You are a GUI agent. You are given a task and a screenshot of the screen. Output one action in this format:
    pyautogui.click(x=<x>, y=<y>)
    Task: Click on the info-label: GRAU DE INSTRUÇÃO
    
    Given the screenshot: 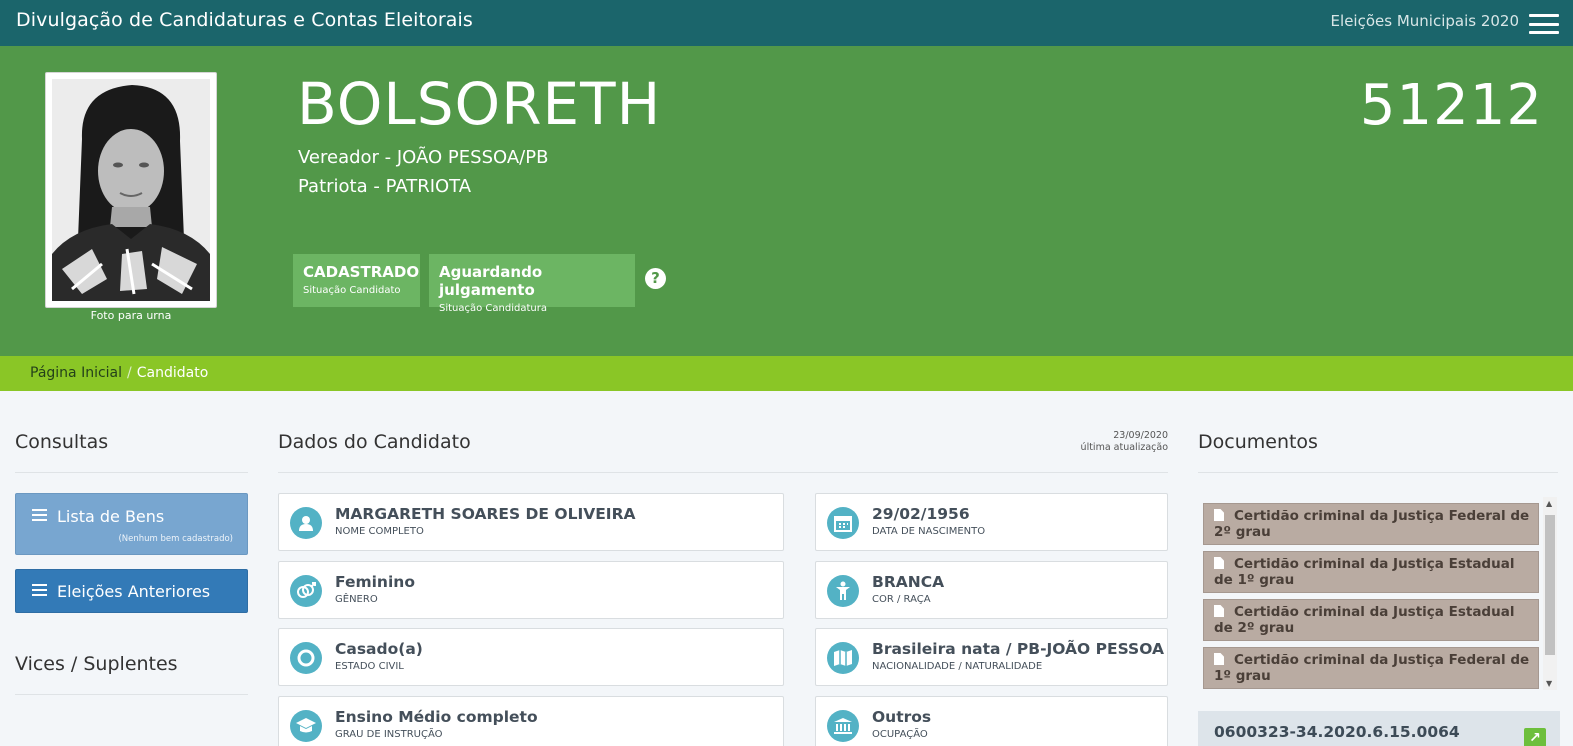 What is the action you would take?
    pyautogui.click(x=389, y=734)
    